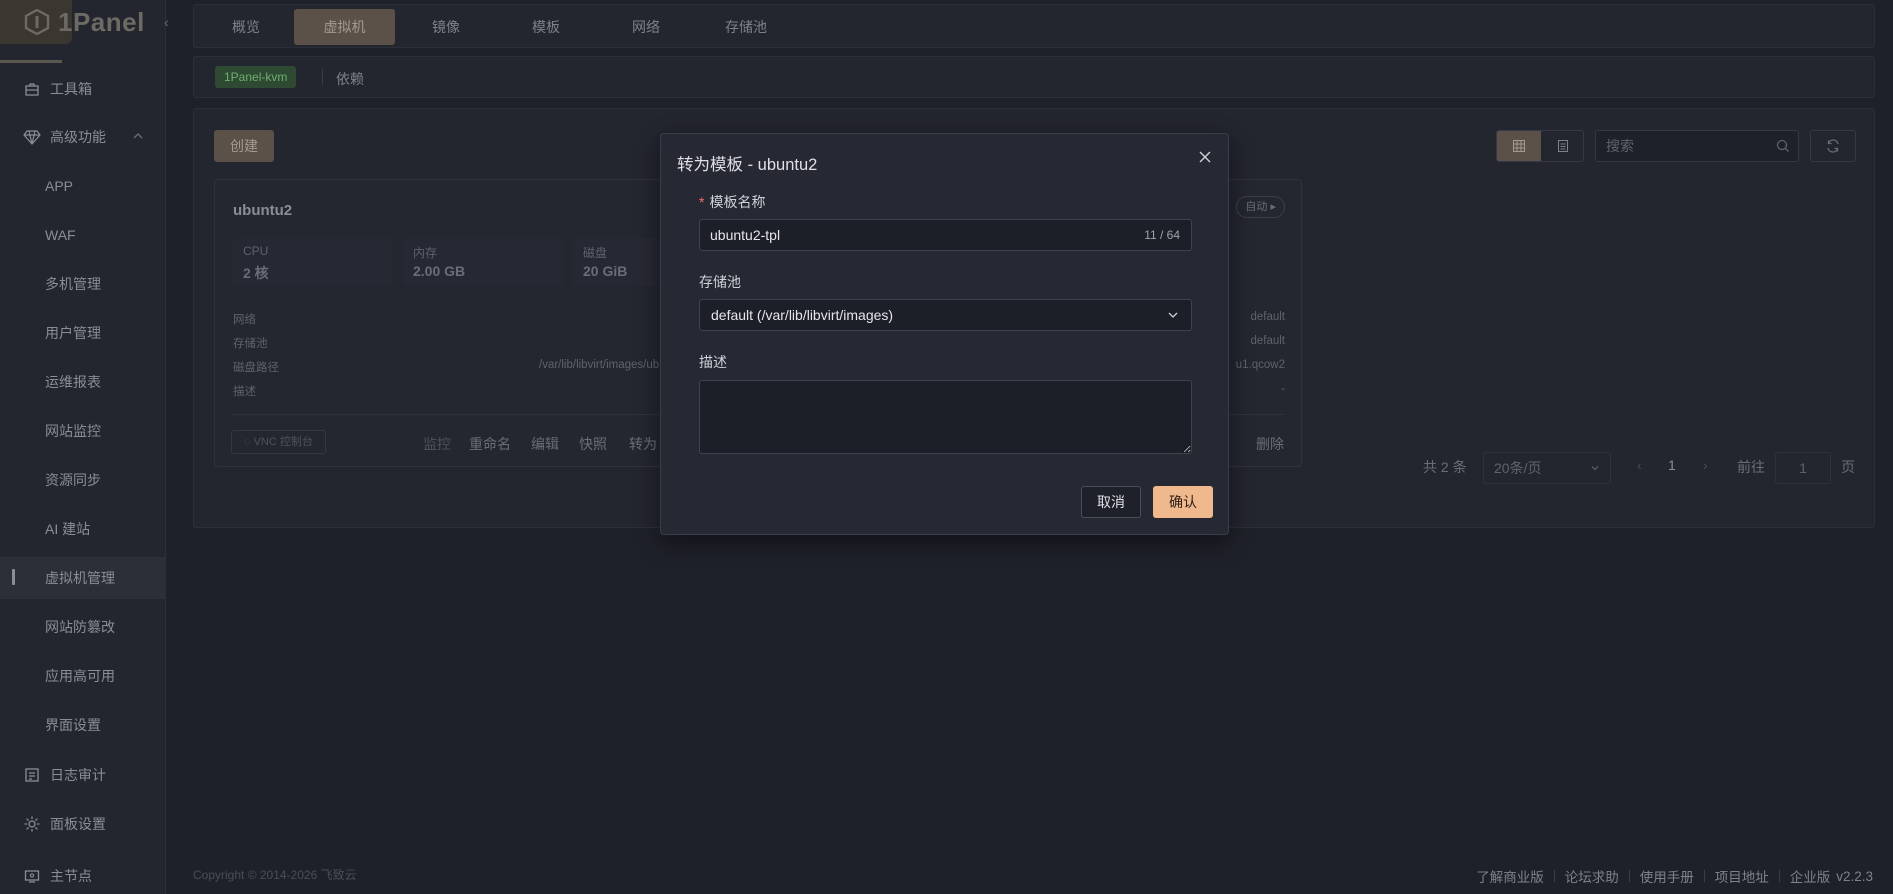 This screenshot has width=1893, height=894. I want to click on status-badge: 自动 ▸, so click(1260, 207).